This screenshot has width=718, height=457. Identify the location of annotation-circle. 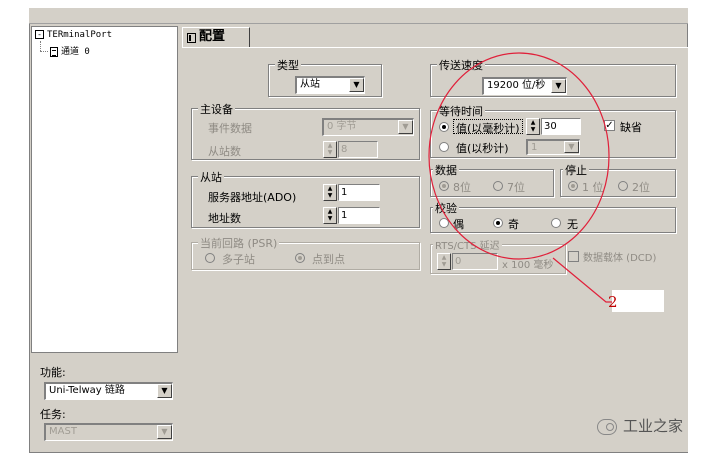
(519, 156).